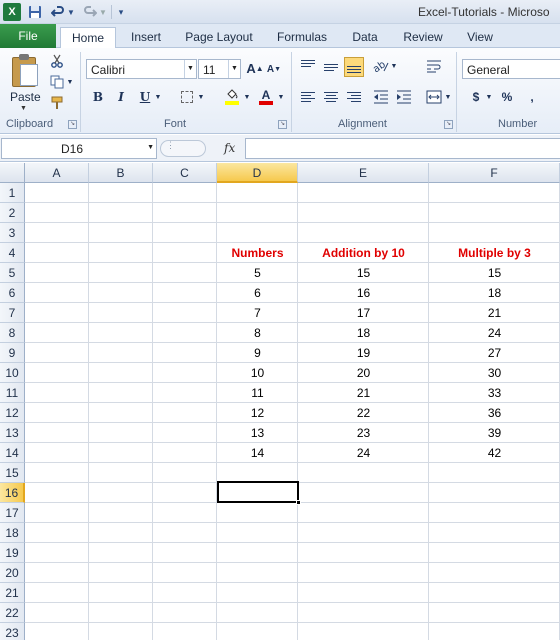 This screenshot has width=560, height=640. I want to click on table-cell: 36, so click(494, 413).